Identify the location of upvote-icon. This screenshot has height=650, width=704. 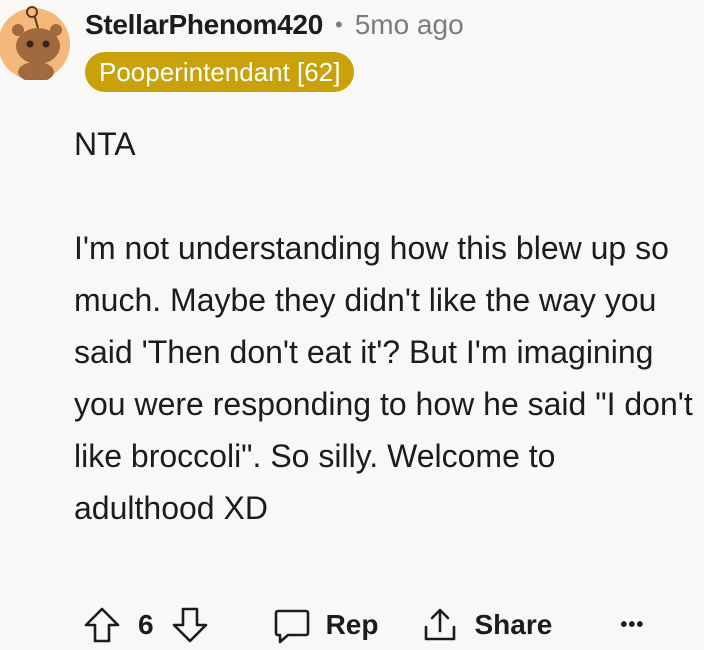
(102, 625).